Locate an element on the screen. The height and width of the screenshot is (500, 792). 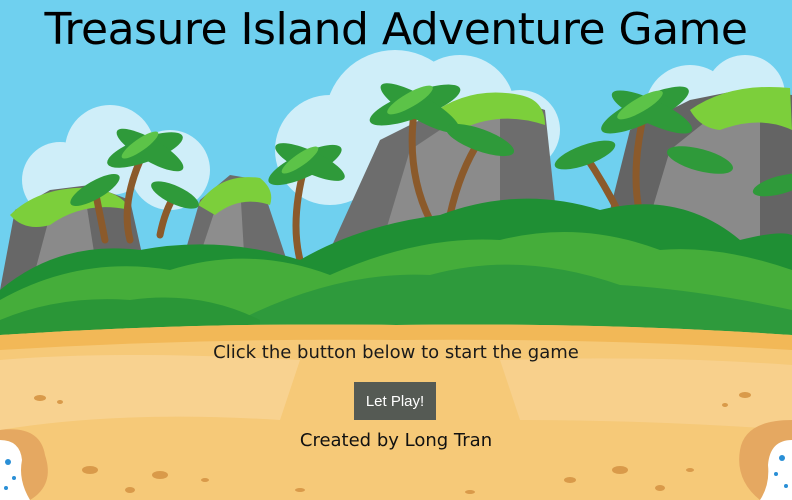
start-instructions: Click the button below to start the game is located at coordinates (396, 352).